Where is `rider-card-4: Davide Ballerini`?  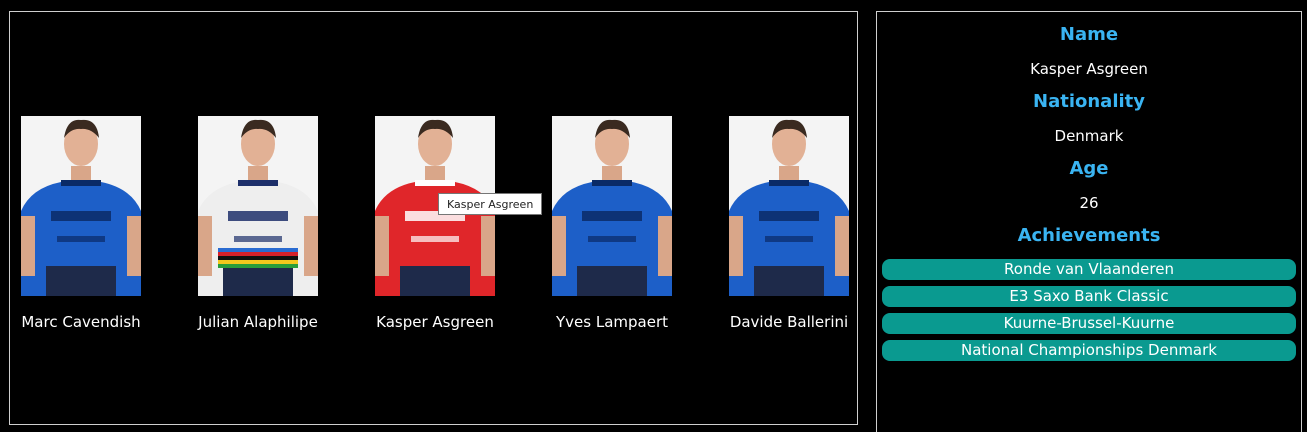 rider-card-4: Davide Ballerini is located at coordinates (789, 223).